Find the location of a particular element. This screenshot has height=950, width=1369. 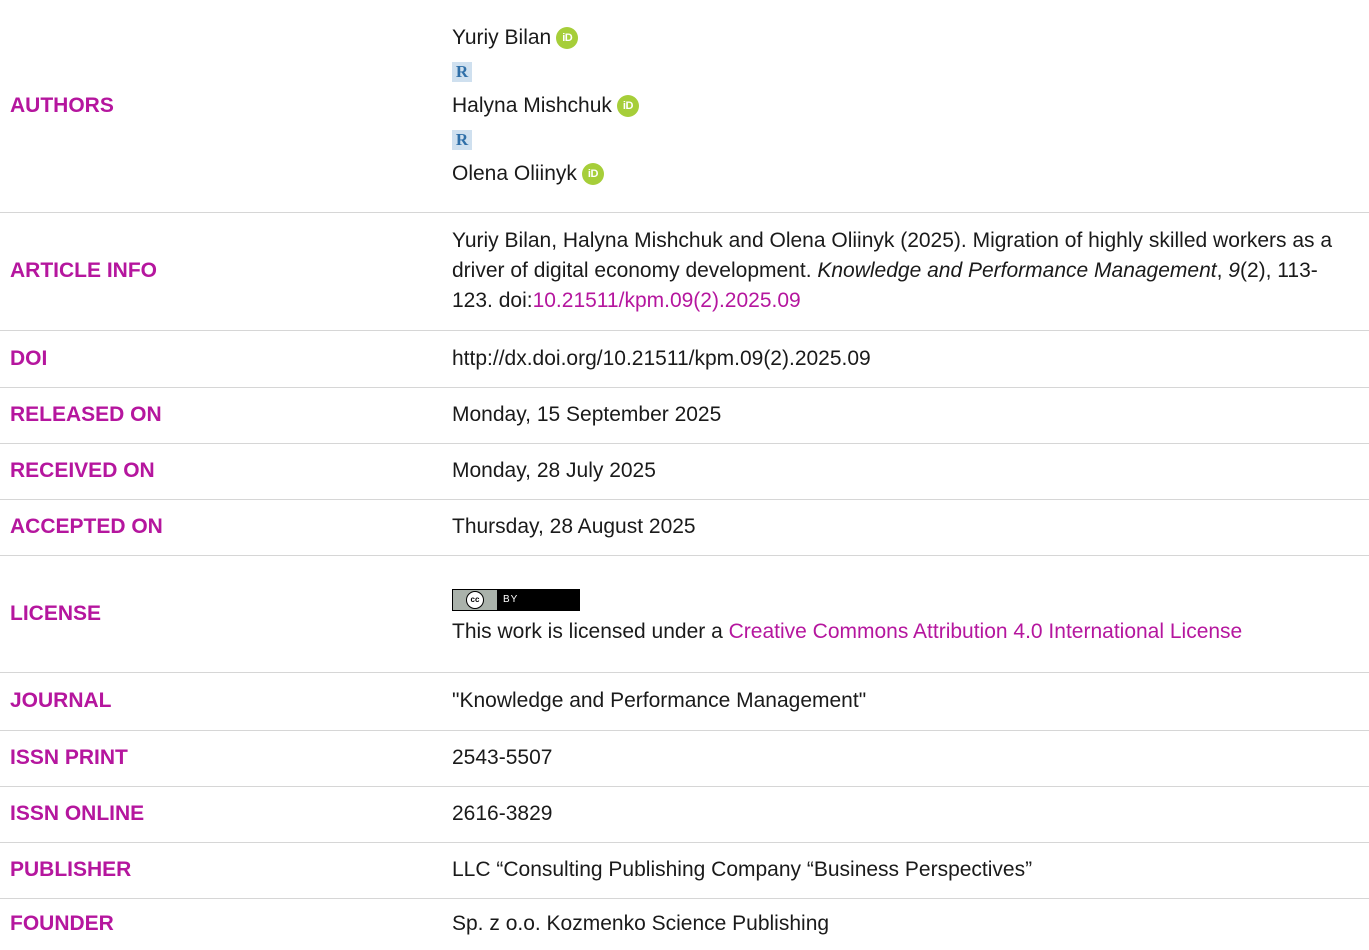

issn-print-value: 2543-5507 is located at coordinates (905, 758).